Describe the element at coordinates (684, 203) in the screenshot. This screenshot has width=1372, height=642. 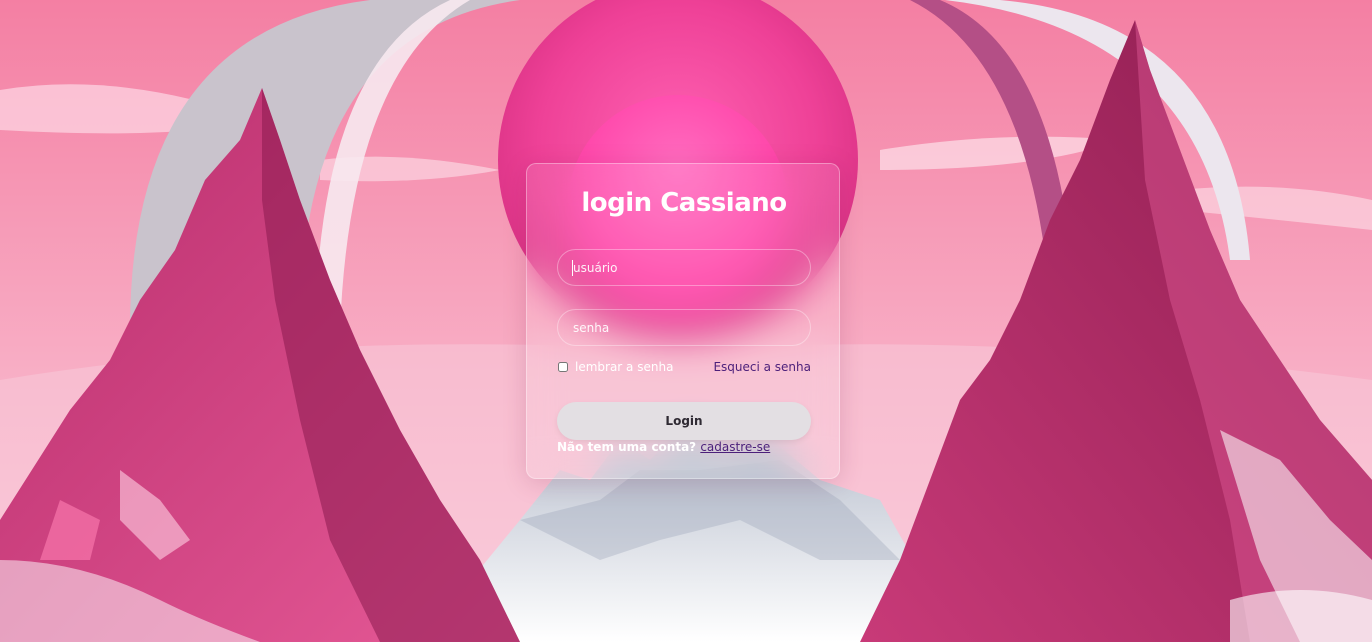
I see `login-title: login Cassiano` at that location.